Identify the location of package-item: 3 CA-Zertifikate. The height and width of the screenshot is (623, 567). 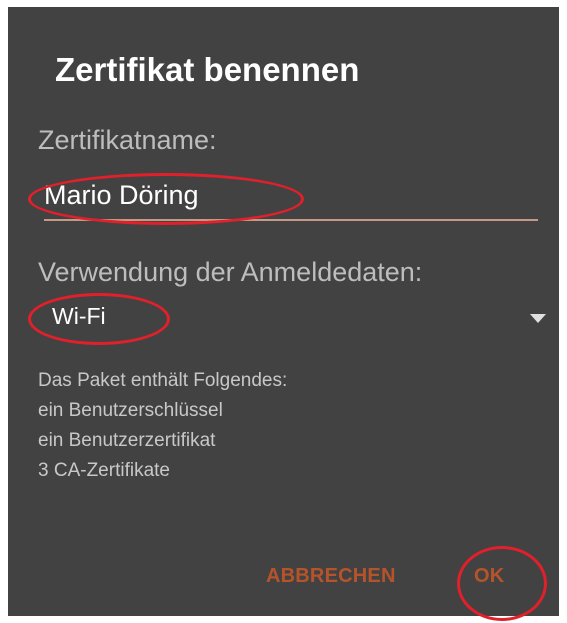
(104, 470).